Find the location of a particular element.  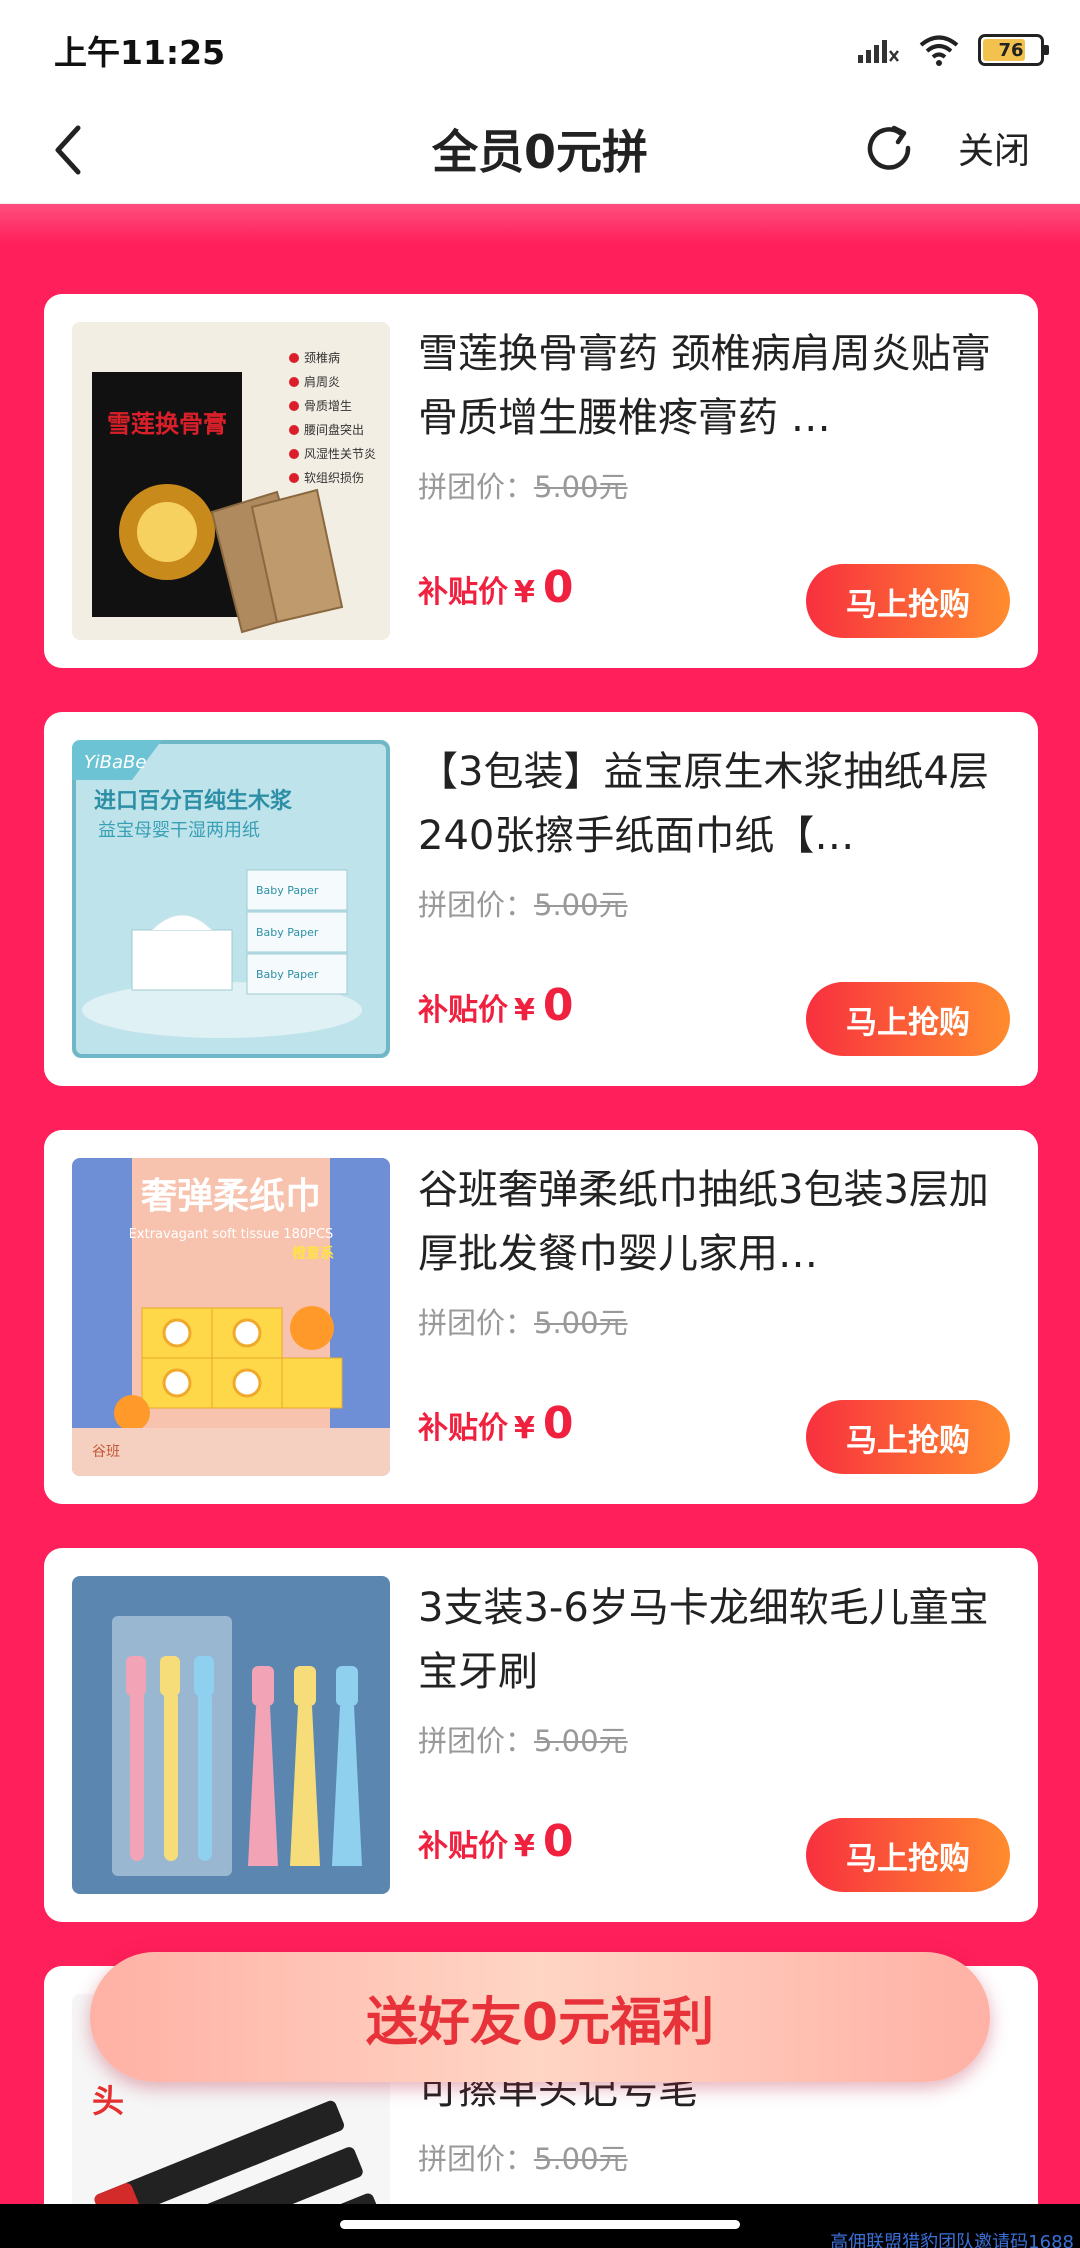

product-title: 3支装3-6岁马卡龙细软毛儿童宝宝牙刷 is located at coordinates (714, 1640).